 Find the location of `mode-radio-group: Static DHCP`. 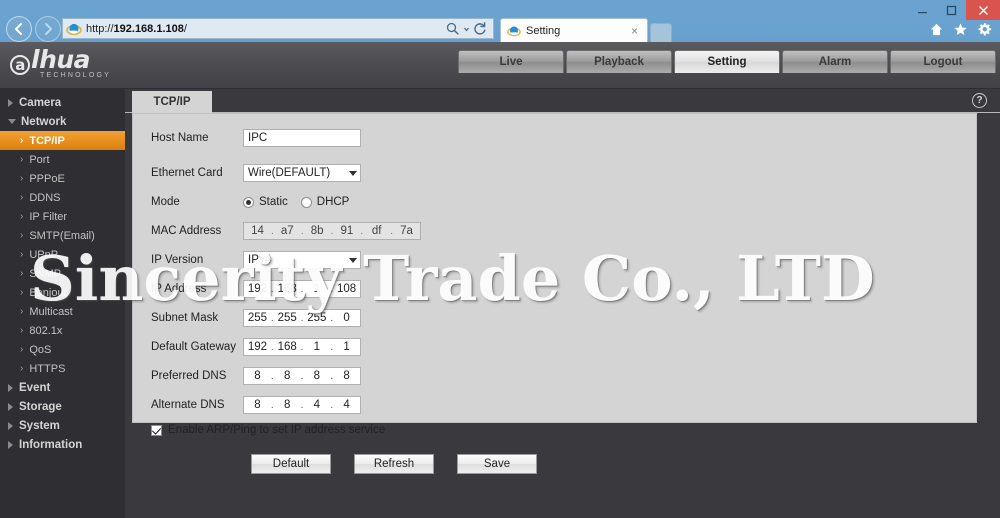

mode-radio-group: Static DHCP is located at coordinates (300, 202).